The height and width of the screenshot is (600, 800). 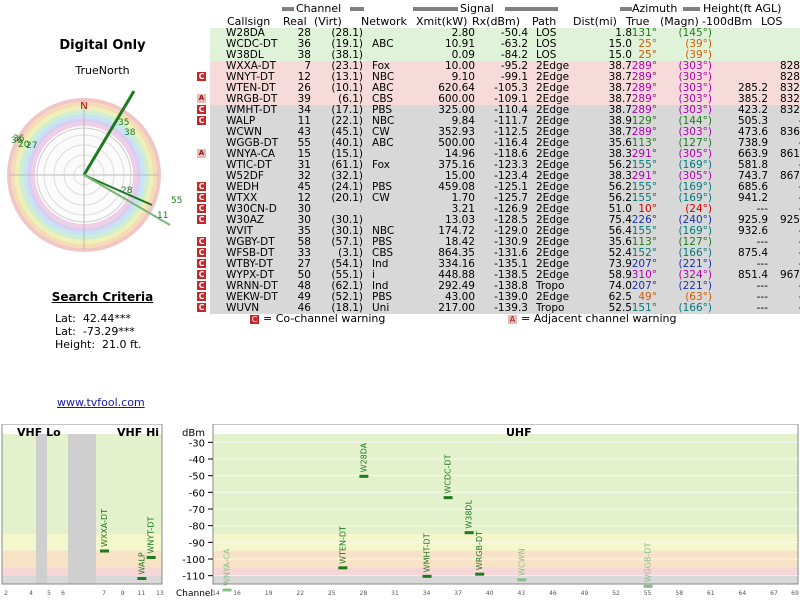 What do you see at coordinates (427, 593) in the screenshot?
I see `x-tick-label: 34` at bounding box center [427, 593].